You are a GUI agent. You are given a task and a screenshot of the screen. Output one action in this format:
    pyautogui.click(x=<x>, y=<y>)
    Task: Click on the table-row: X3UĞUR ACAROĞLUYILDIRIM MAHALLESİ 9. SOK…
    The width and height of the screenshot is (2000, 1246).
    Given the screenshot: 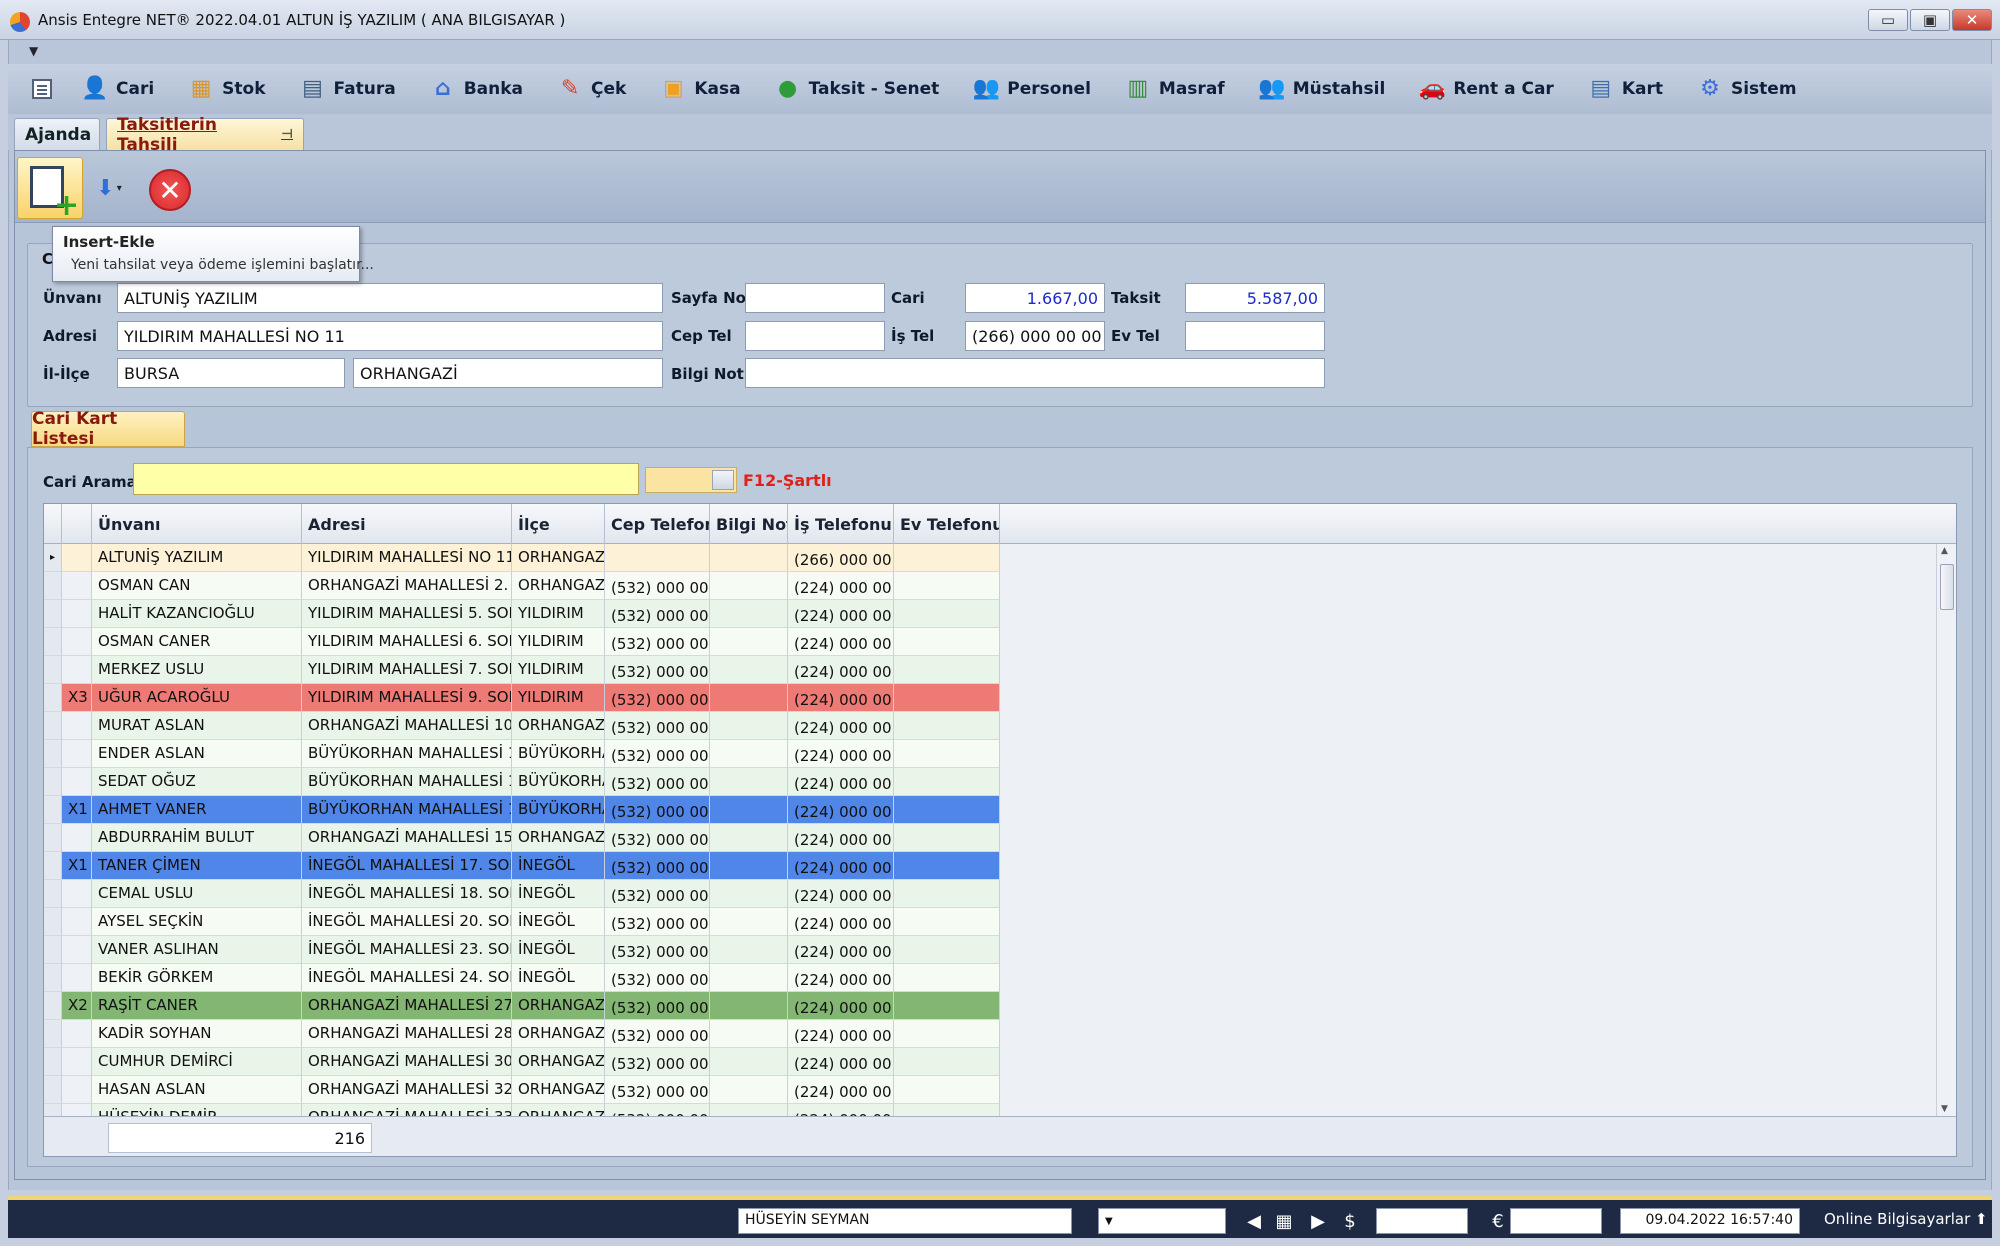 What is the action you would take?
    pyautogui.click(x=522, y=698)
    